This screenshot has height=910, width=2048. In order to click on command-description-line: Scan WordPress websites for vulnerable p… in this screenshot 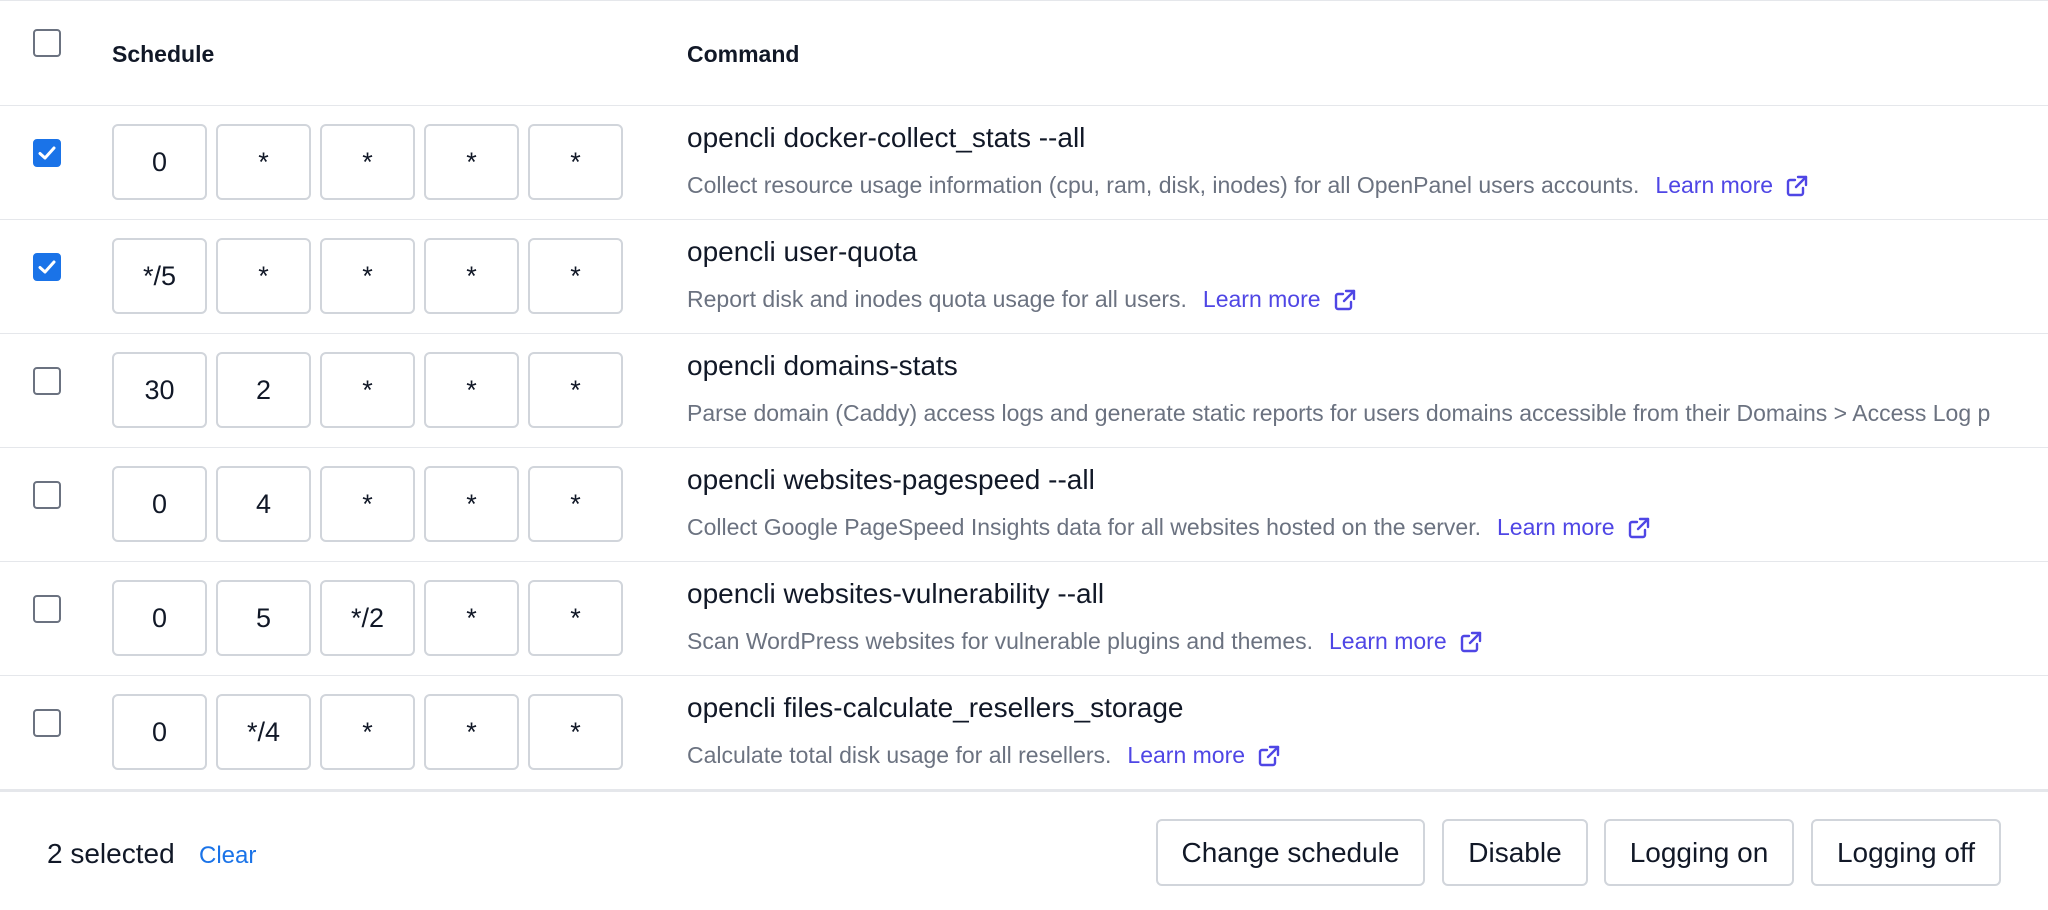, I will do `click(1085, 641)`.